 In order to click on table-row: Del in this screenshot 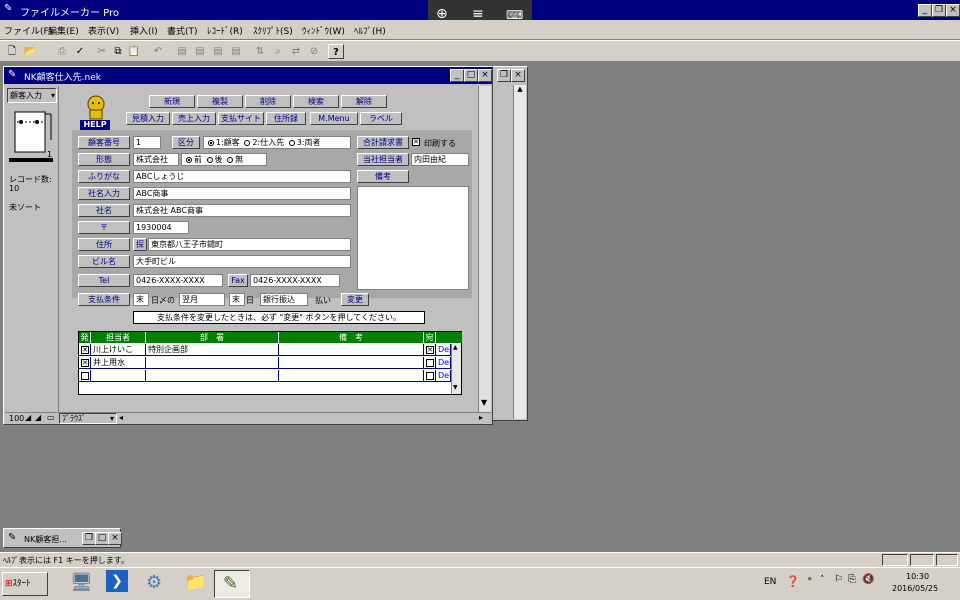, I will do `click(265, 376)`.